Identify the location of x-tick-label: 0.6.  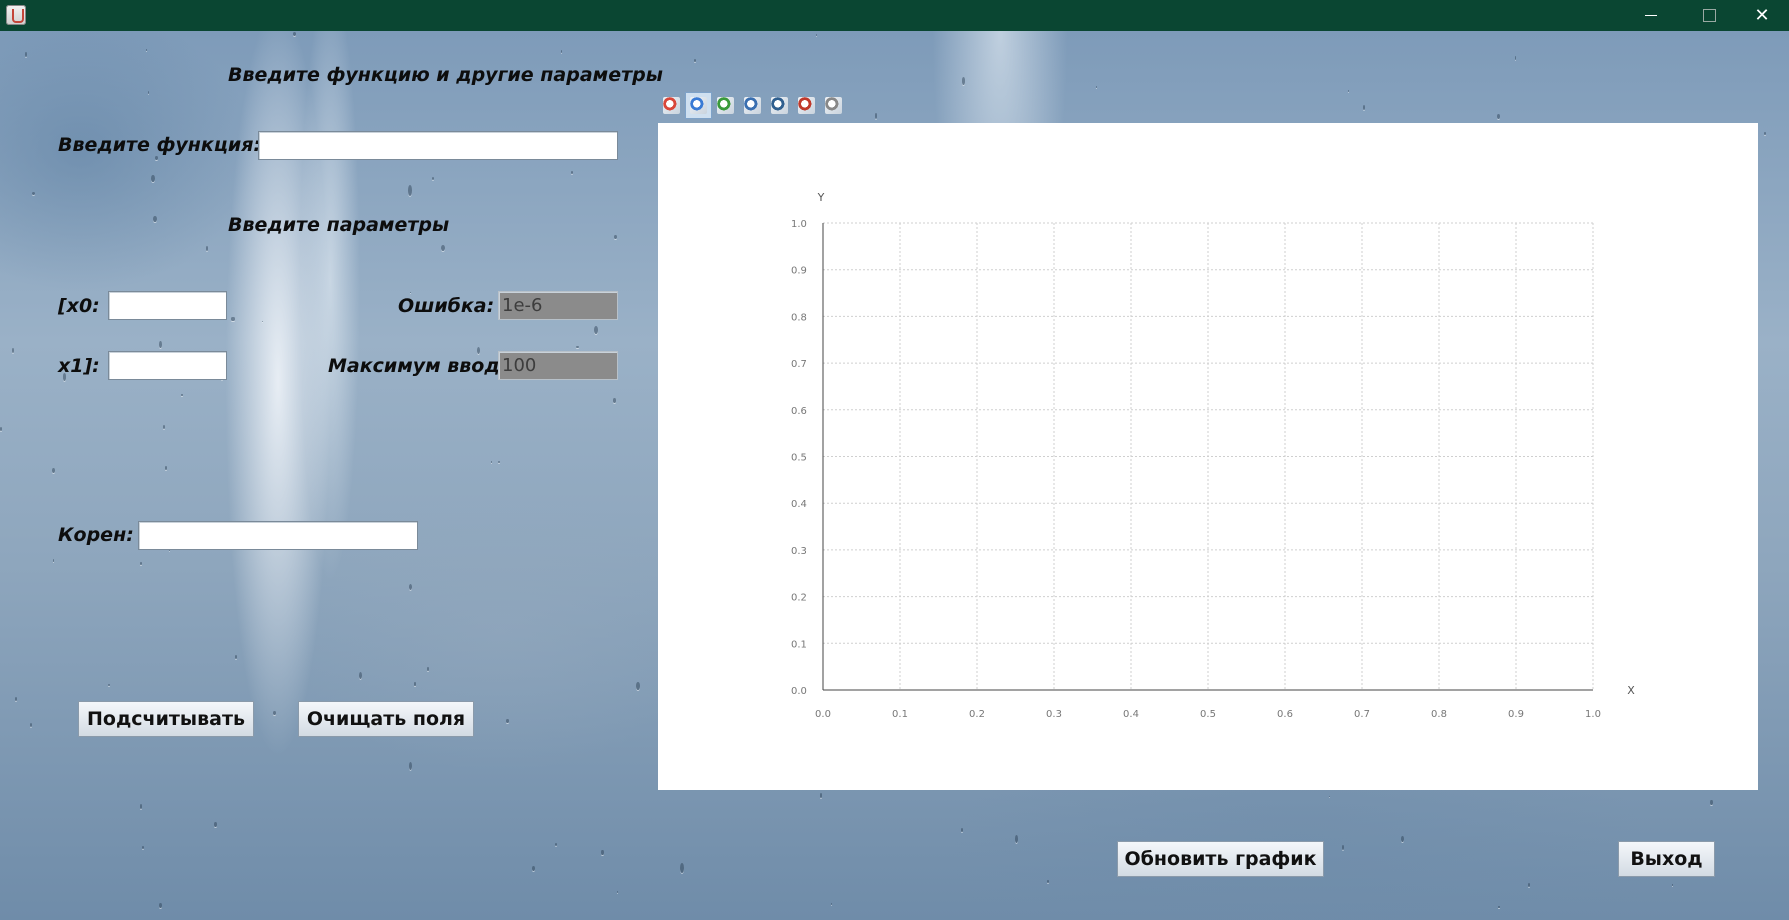
(1285, 714).